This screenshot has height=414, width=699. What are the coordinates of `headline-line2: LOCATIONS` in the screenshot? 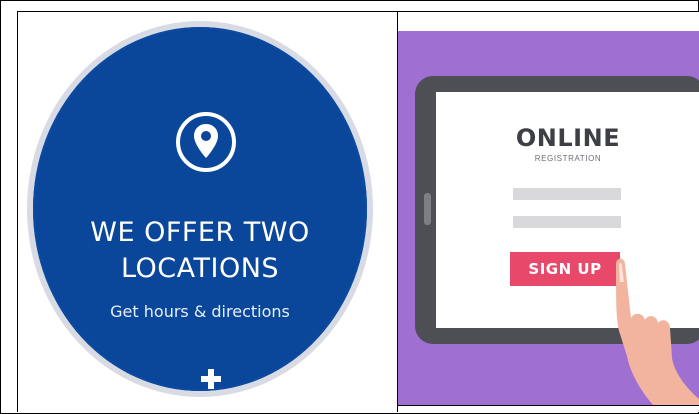 It's located at (200, 268).